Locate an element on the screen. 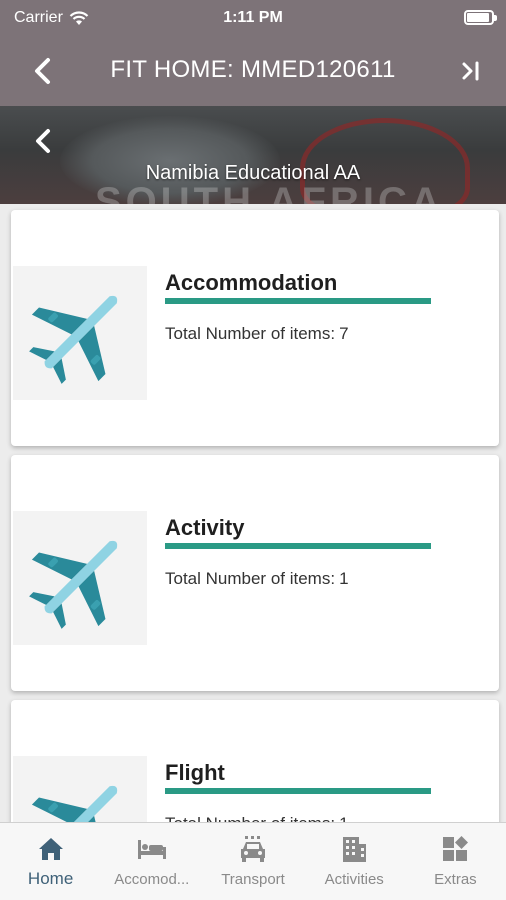 Image resolution: width=506 pixels, height=900 pixels. navigation-bar: FIT HOME: MMED120611 is located at coordinates (253, 71).